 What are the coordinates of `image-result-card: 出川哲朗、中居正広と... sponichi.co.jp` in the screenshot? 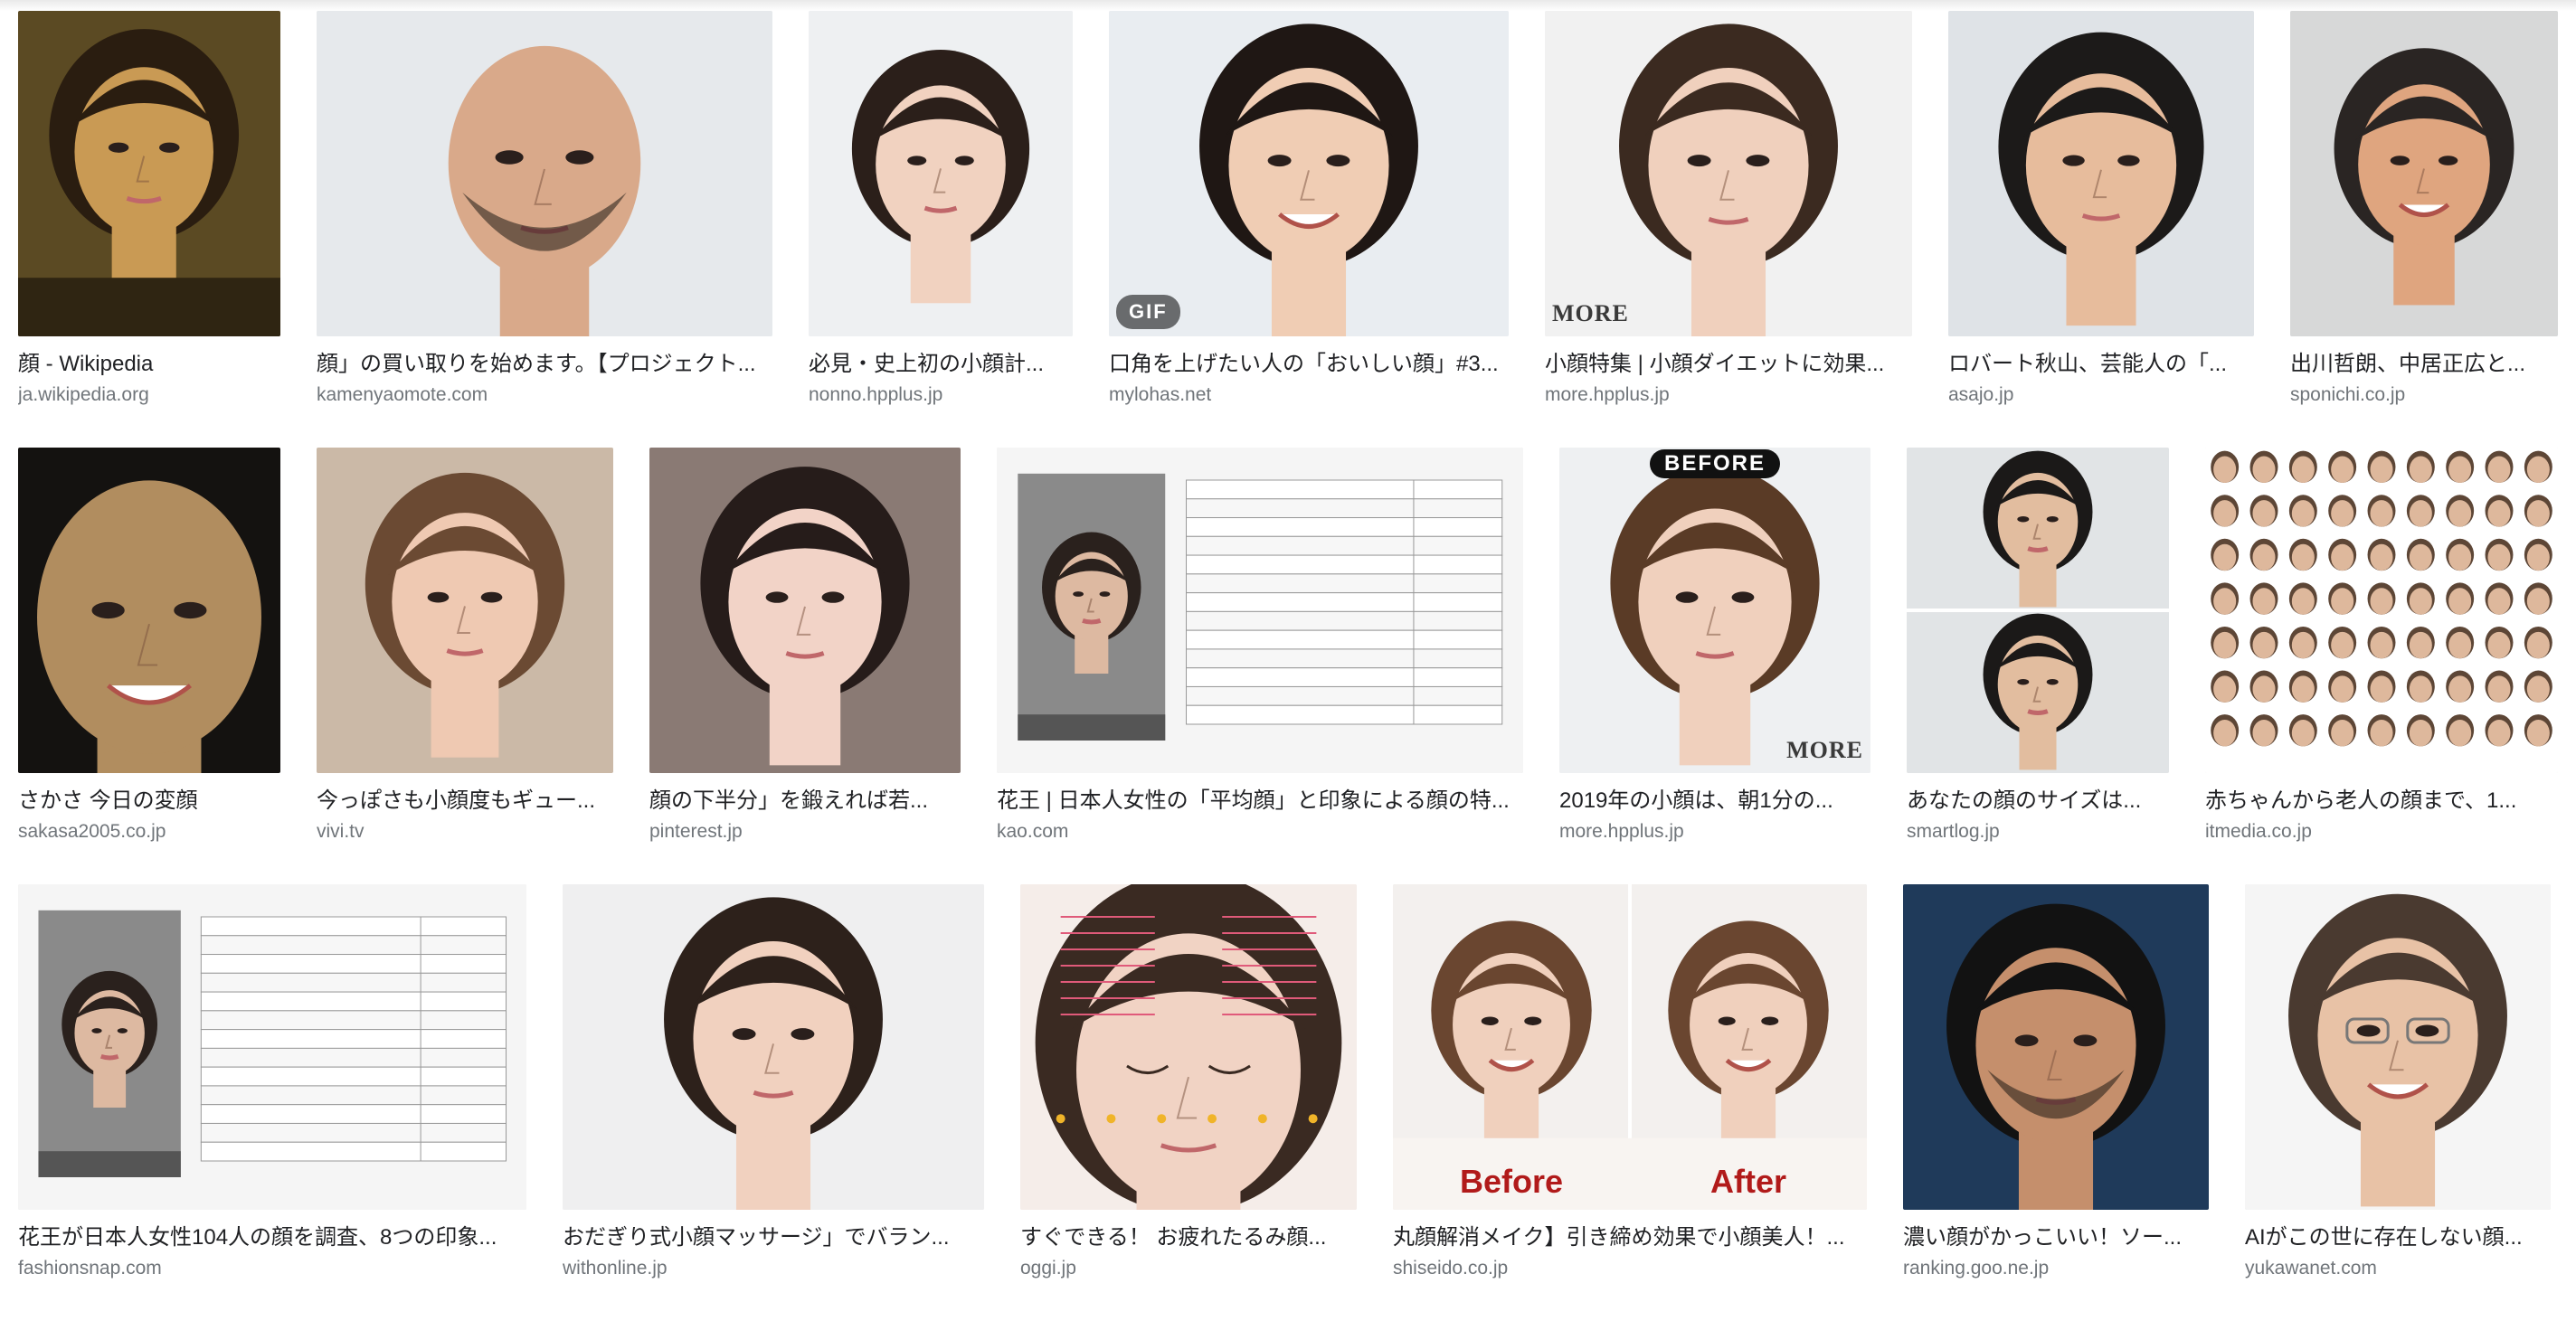 It's located at (2424, 211).